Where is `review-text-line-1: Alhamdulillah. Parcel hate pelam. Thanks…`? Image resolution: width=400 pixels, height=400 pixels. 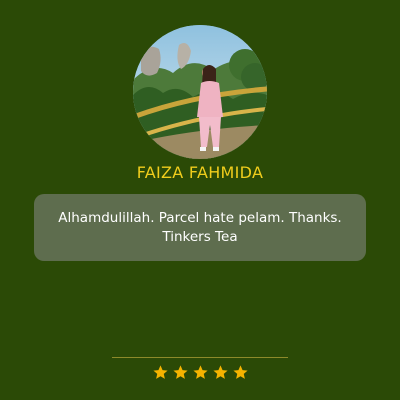 review-text-line-1: Alhamdulillah. Parcel hate pelam. Thanks… is located at coordinates (200, 217).